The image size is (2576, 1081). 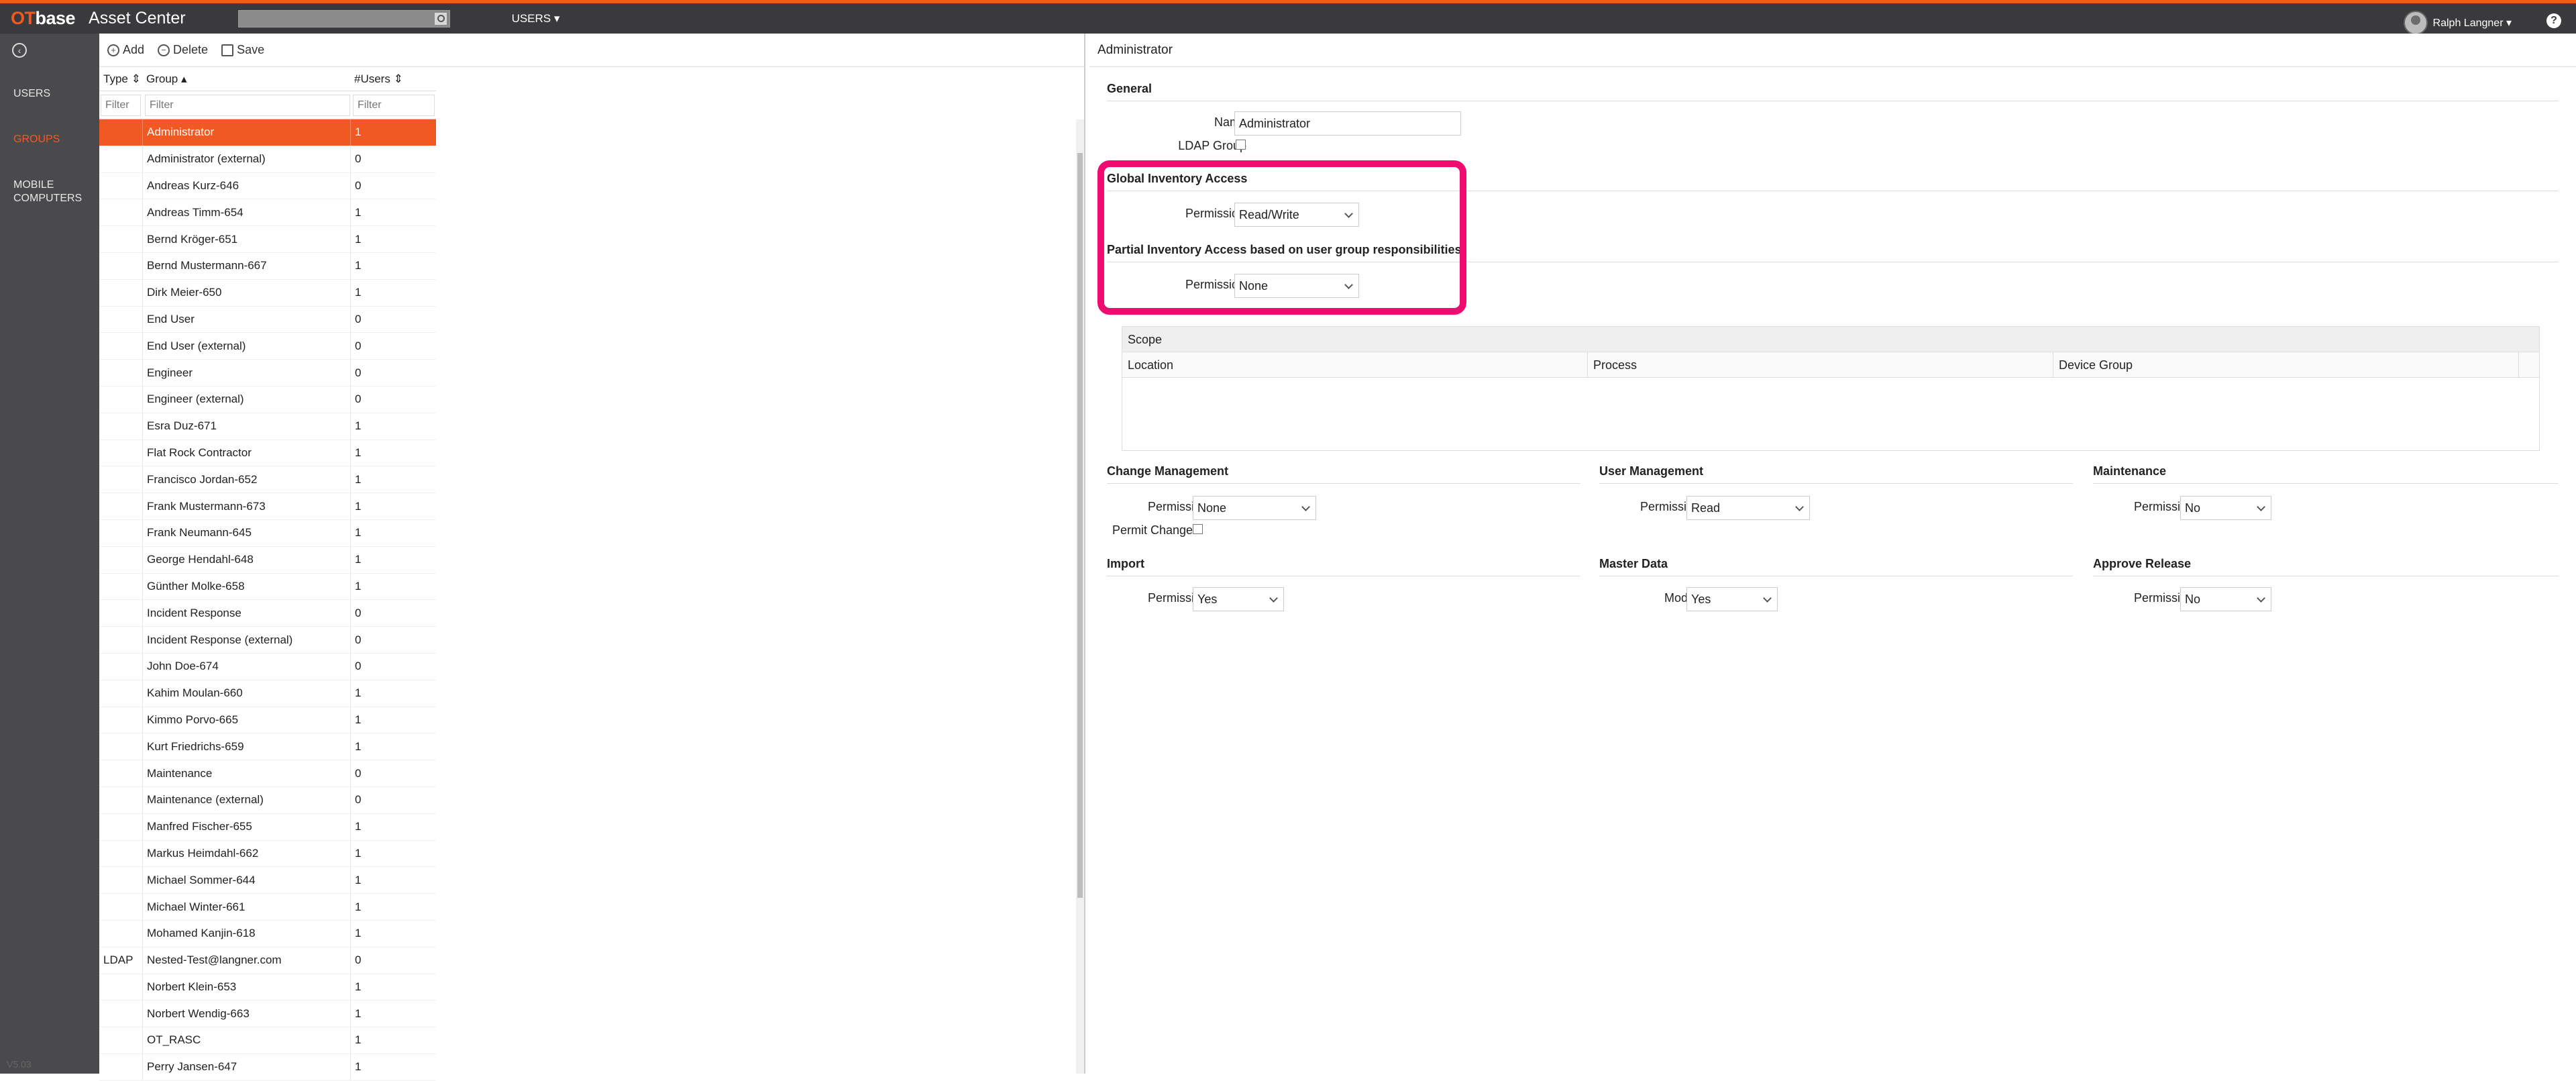 I want to click on table-row: Bernd Kröger-651 1, so click(x=267, y=239).